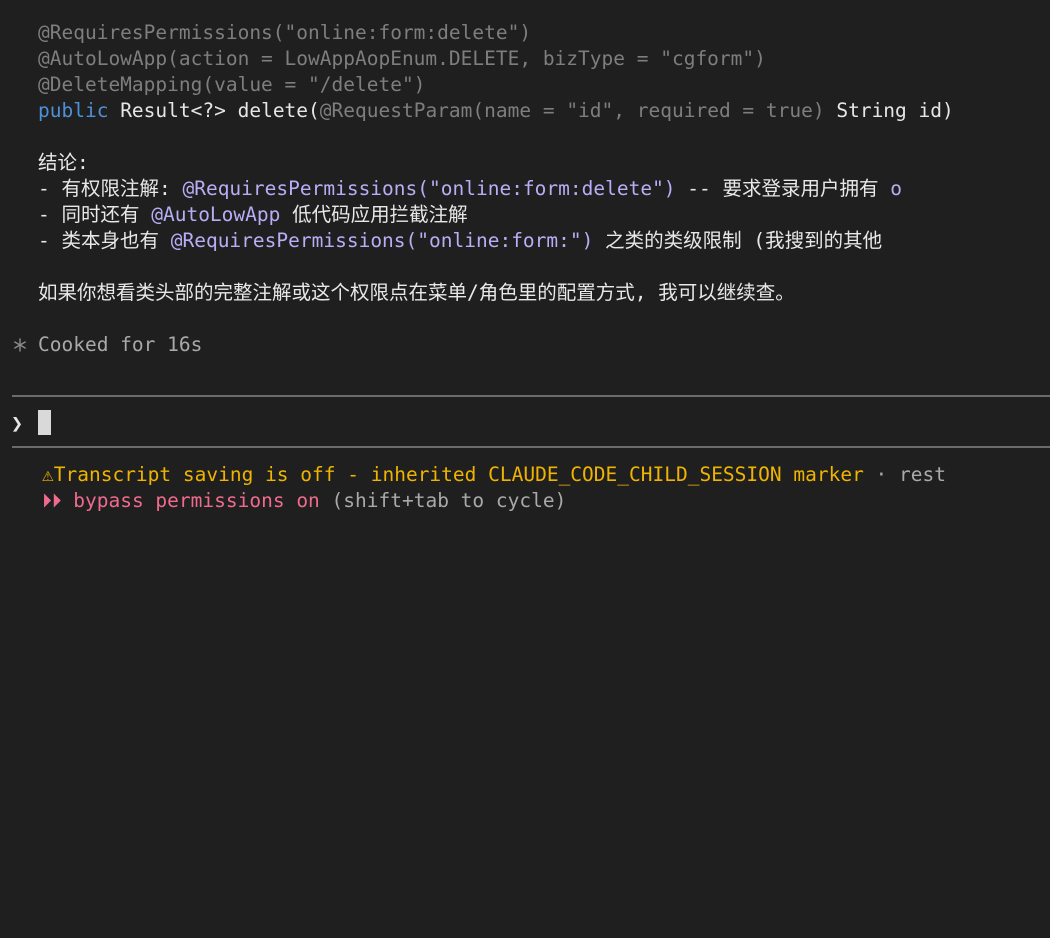 This screenshot has width=1050, height=938. What do you see at coordinates (443, 500) in the screenshot?
I see `mode-hint: (shift+tab to cycle)` at bounding box center [443, 500].